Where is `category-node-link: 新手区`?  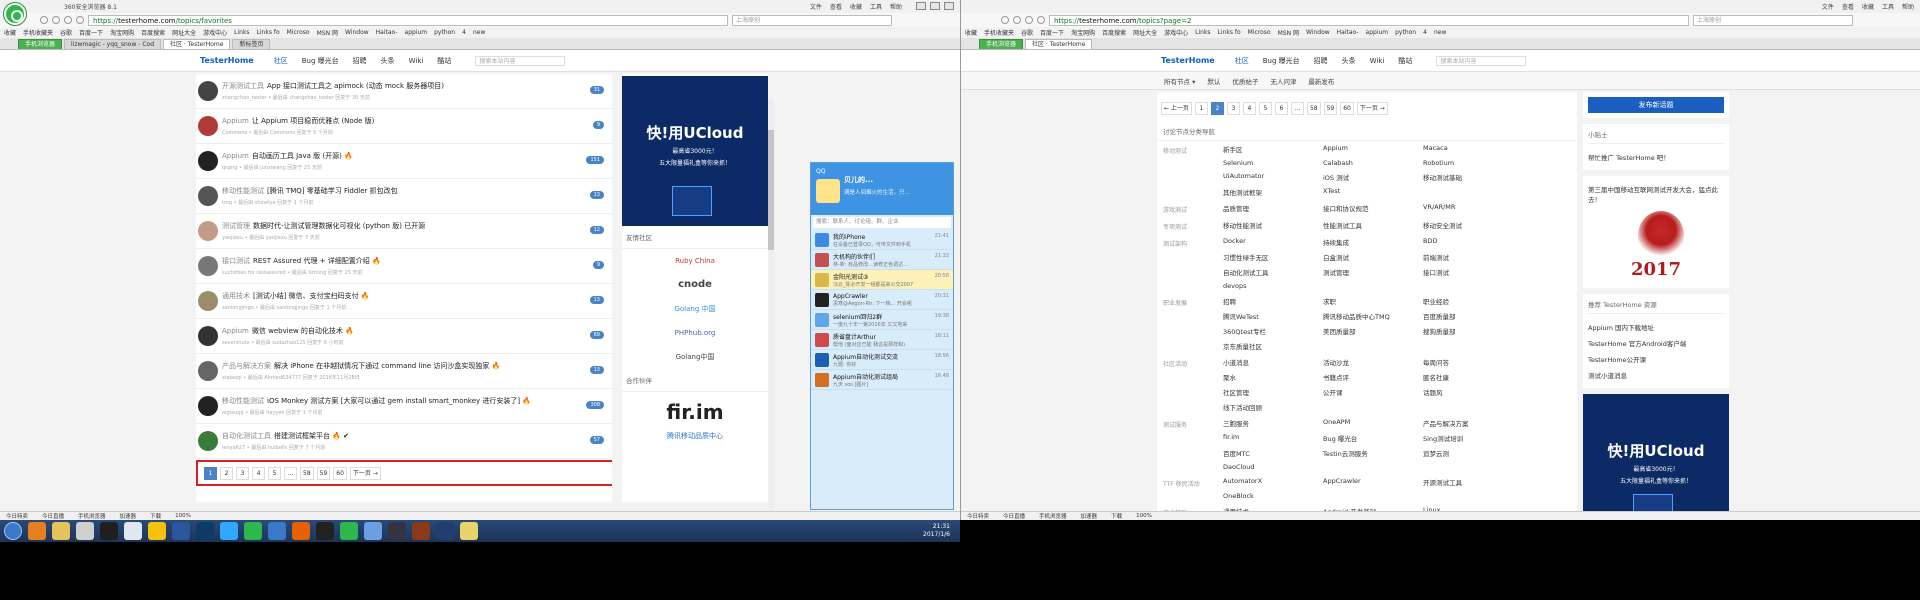
category-node-link: 新手区 is located at coordinates (1273, 149).